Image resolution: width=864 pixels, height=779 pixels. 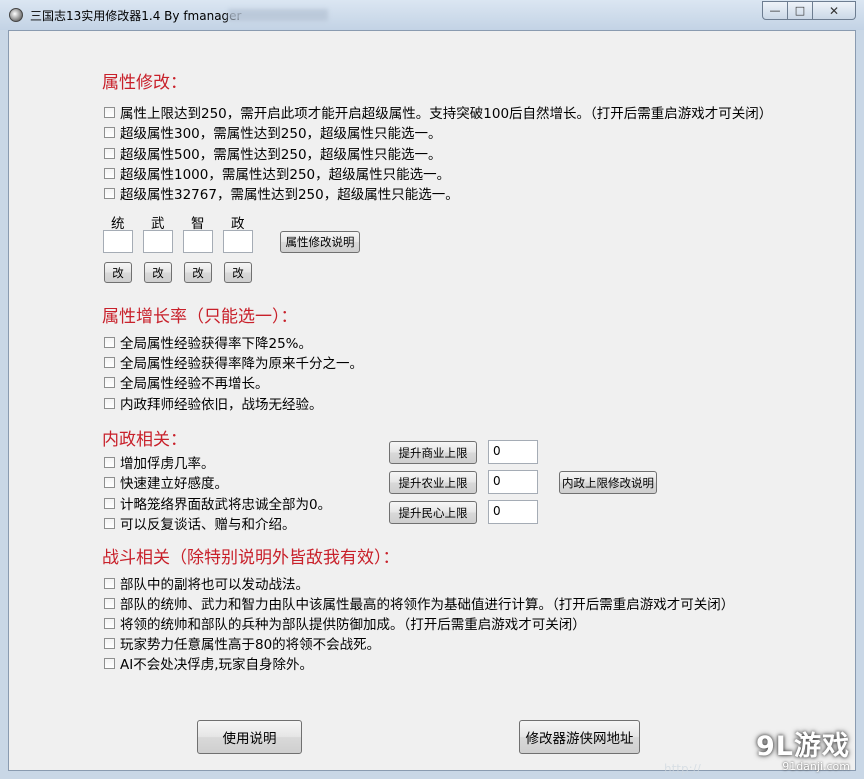 What do you see at coordinates (251, 558) in the screenshot?
I see `battle-section-title: 战斗相关（除特别说明外皆敌我有效）：` at bounding box center [251, 558].